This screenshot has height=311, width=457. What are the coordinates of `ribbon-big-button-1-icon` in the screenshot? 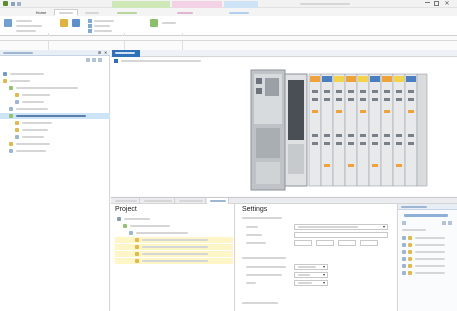 It's located at (8, 23).